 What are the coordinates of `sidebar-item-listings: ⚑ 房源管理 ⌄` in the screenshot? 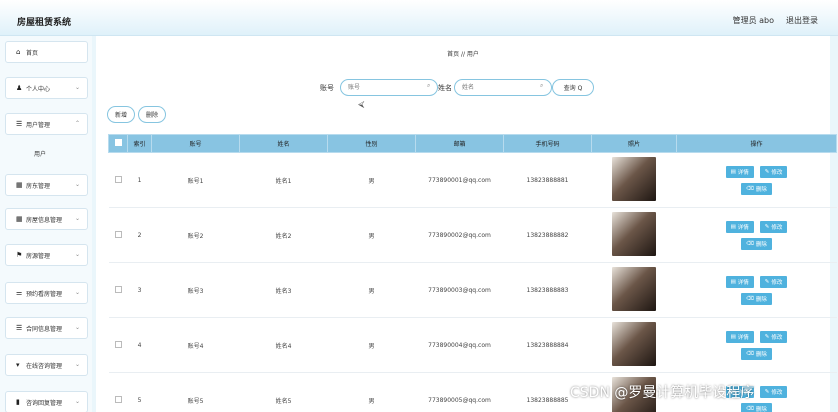 It's located at (46, 255).